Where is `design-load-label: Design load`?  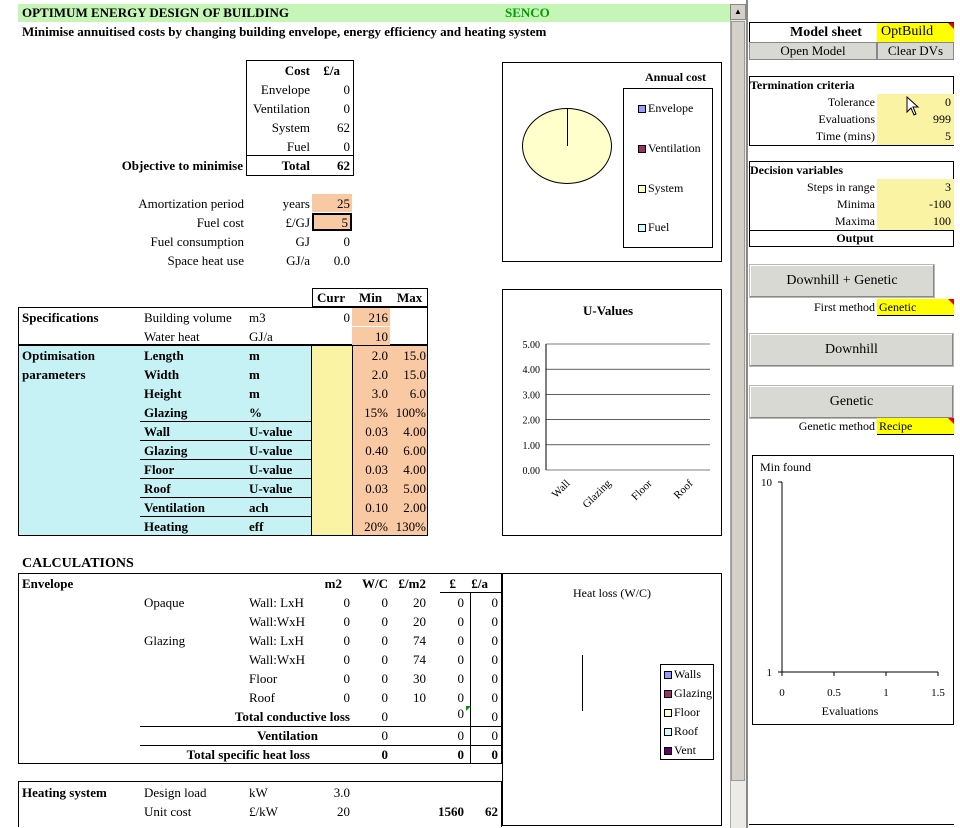 design-load-label: Design load is located at coordinates (175, 792).